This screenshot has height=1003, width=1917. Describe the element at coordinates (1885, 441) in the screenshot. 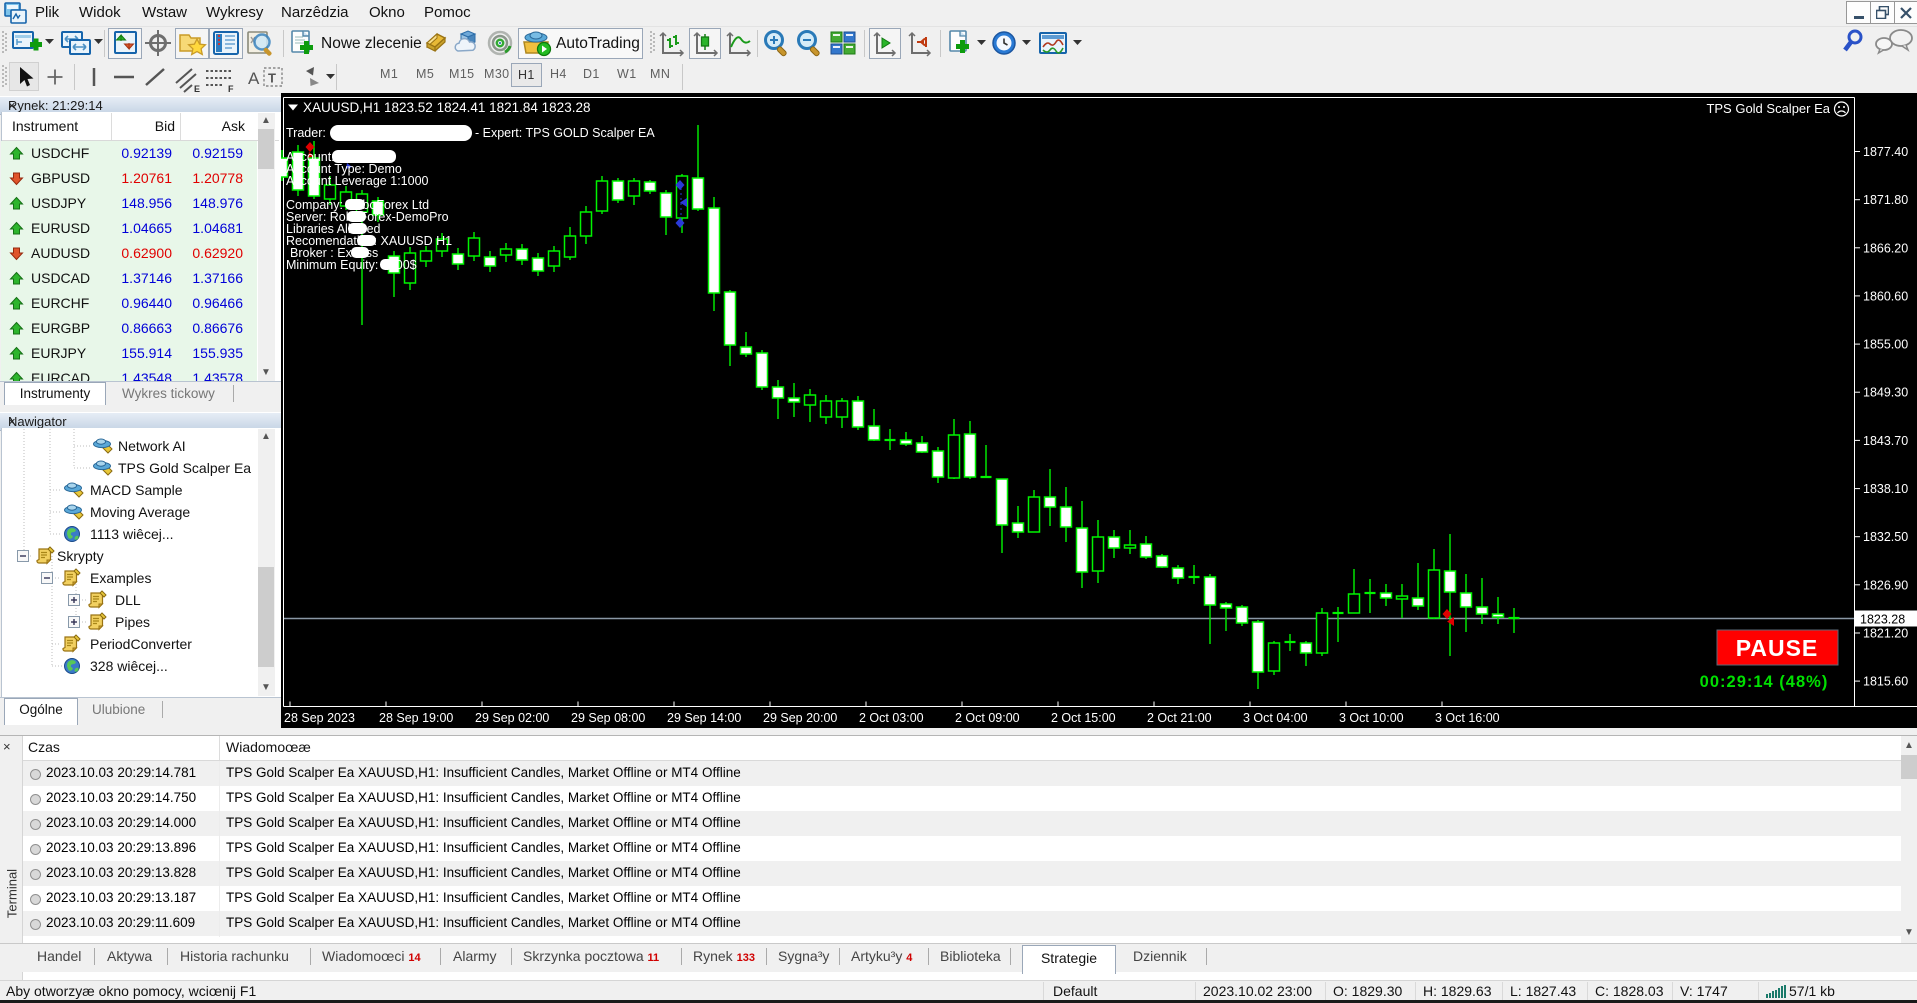

I see `svg-text: 1843.70` at that location.